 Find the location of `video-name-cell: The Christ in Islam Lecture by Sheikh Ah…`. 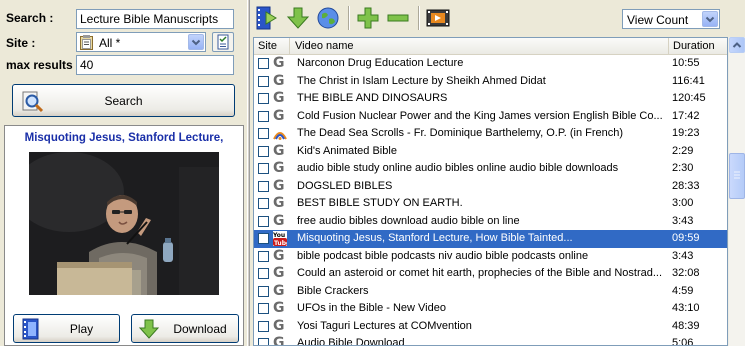

video-name-cell: The Christ in Islam Lecture by Sheikh Ah… is located at coordinates (421, 80).